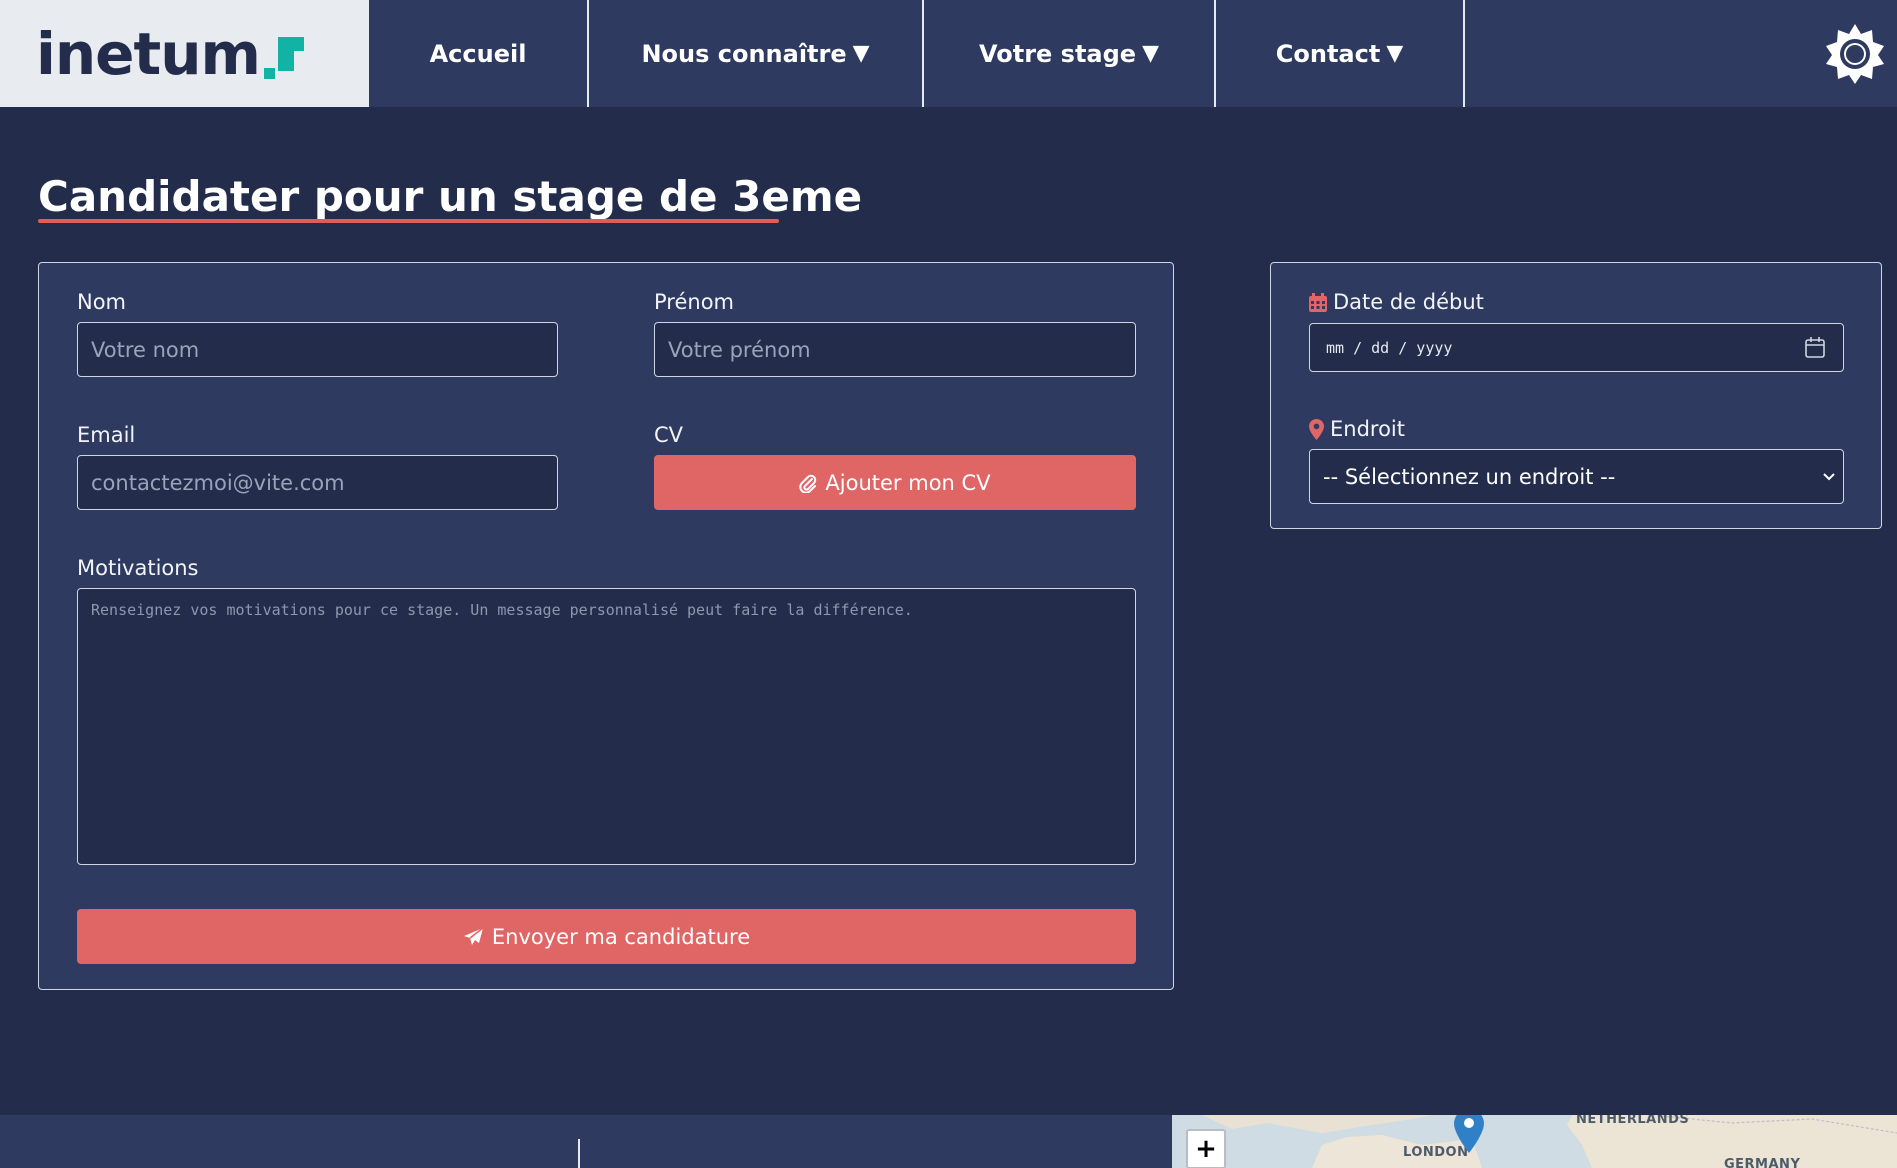  What do you see at coordinates (317, 349) in the screenshot?
I see `nom-input: Votre nom` at bounding box center [317, 349].